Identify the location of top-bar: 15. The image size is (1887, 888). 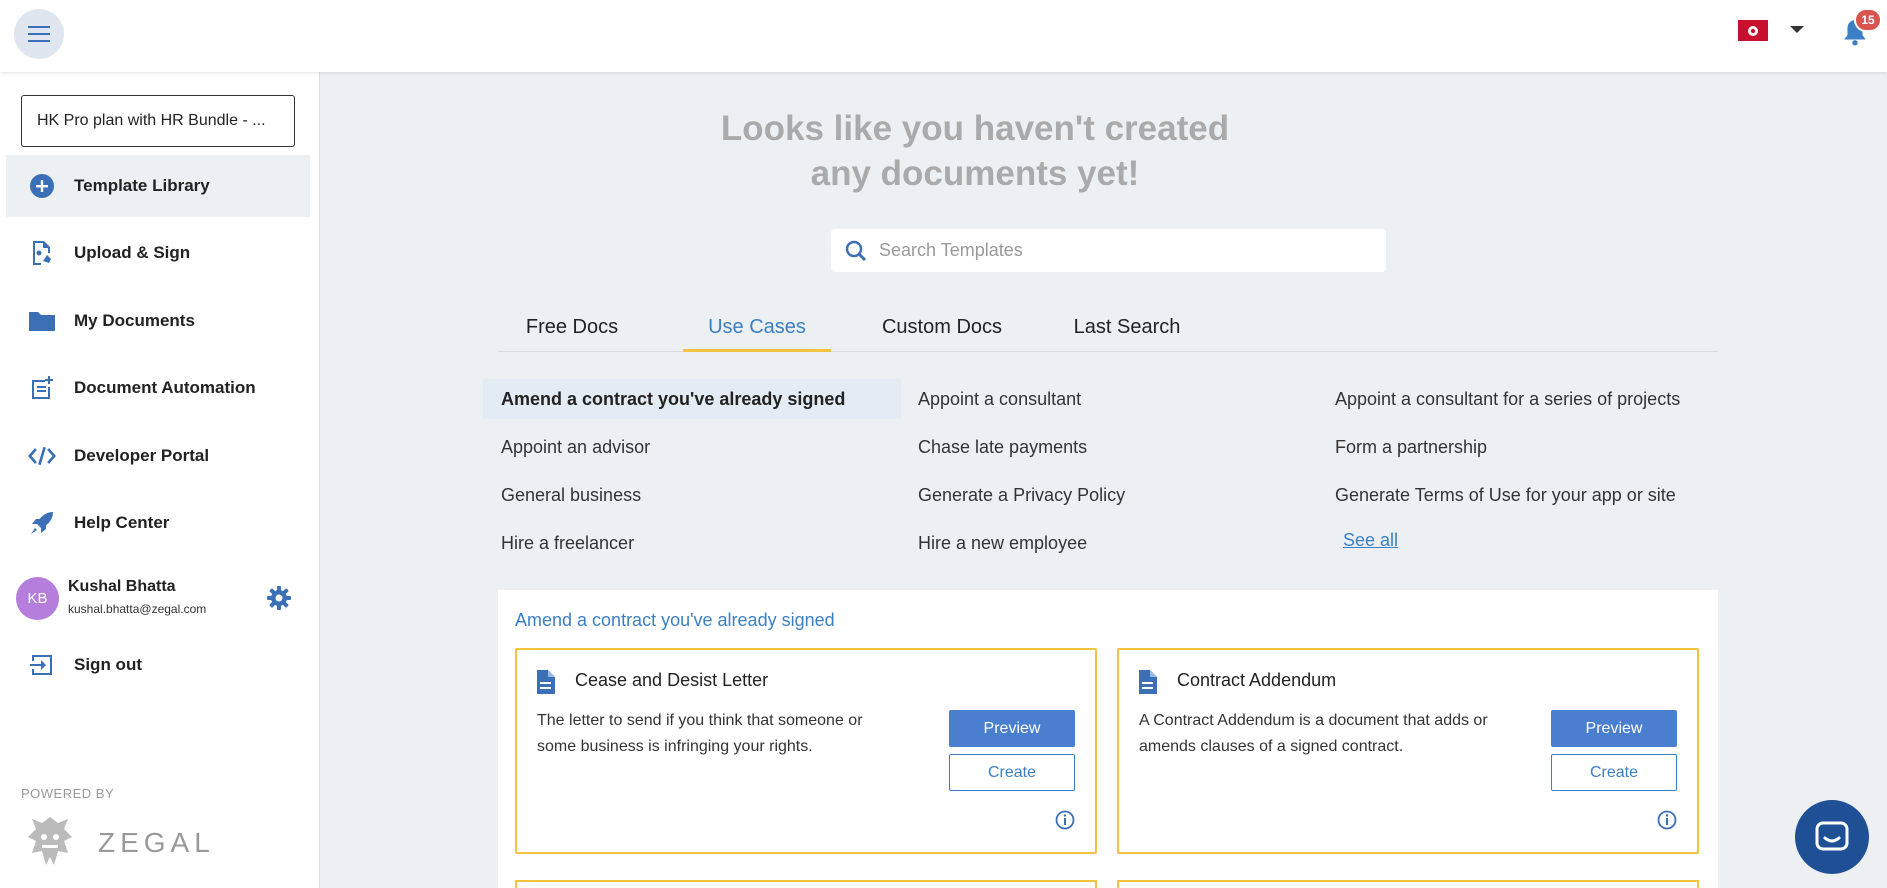
(943, 36).